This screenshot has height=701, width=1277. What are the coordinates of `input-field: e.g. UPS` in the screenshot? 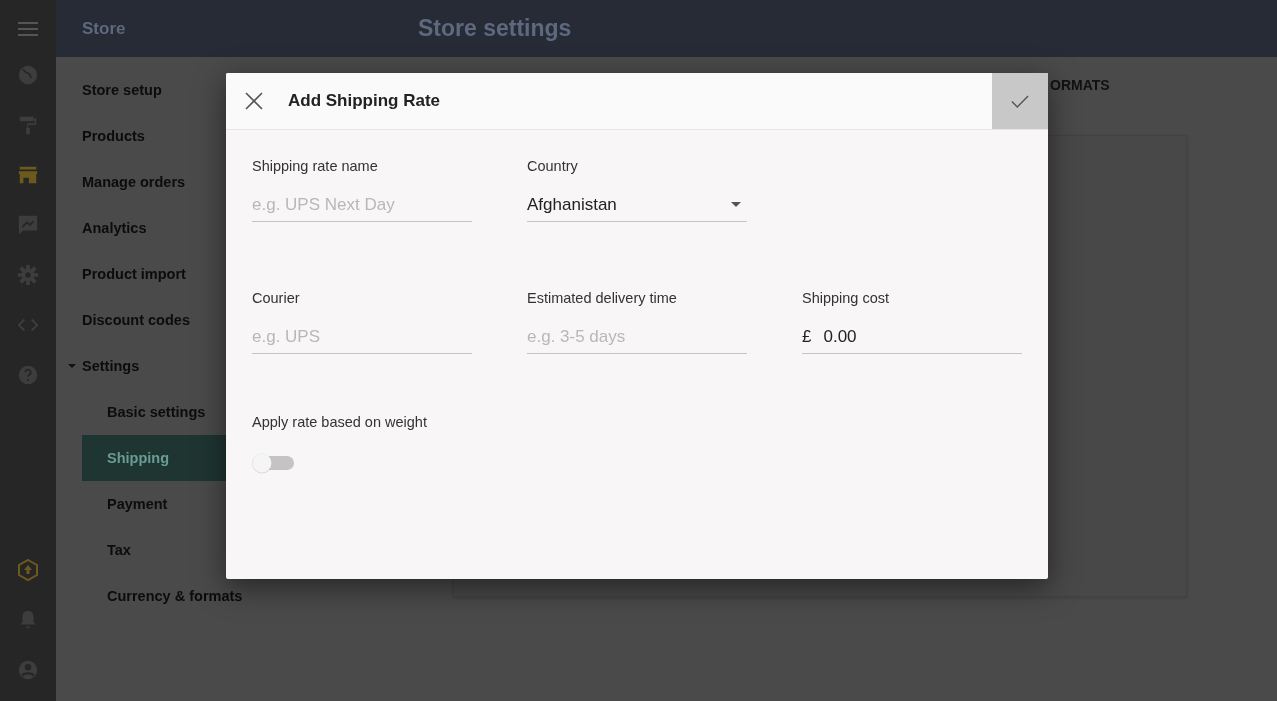 It's located at (362, 337).